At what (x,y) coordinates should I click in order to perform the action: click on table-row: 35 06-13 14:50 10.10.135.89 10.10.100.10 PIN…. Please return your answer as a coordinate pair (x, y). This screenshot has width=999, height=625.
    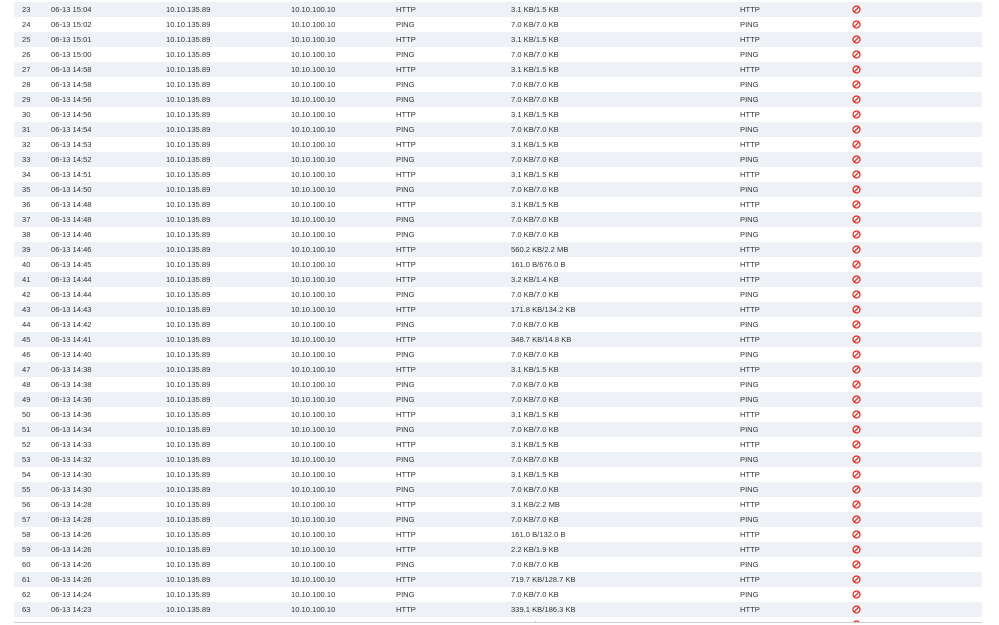
    Looking at the image, I should click on (498, 189).